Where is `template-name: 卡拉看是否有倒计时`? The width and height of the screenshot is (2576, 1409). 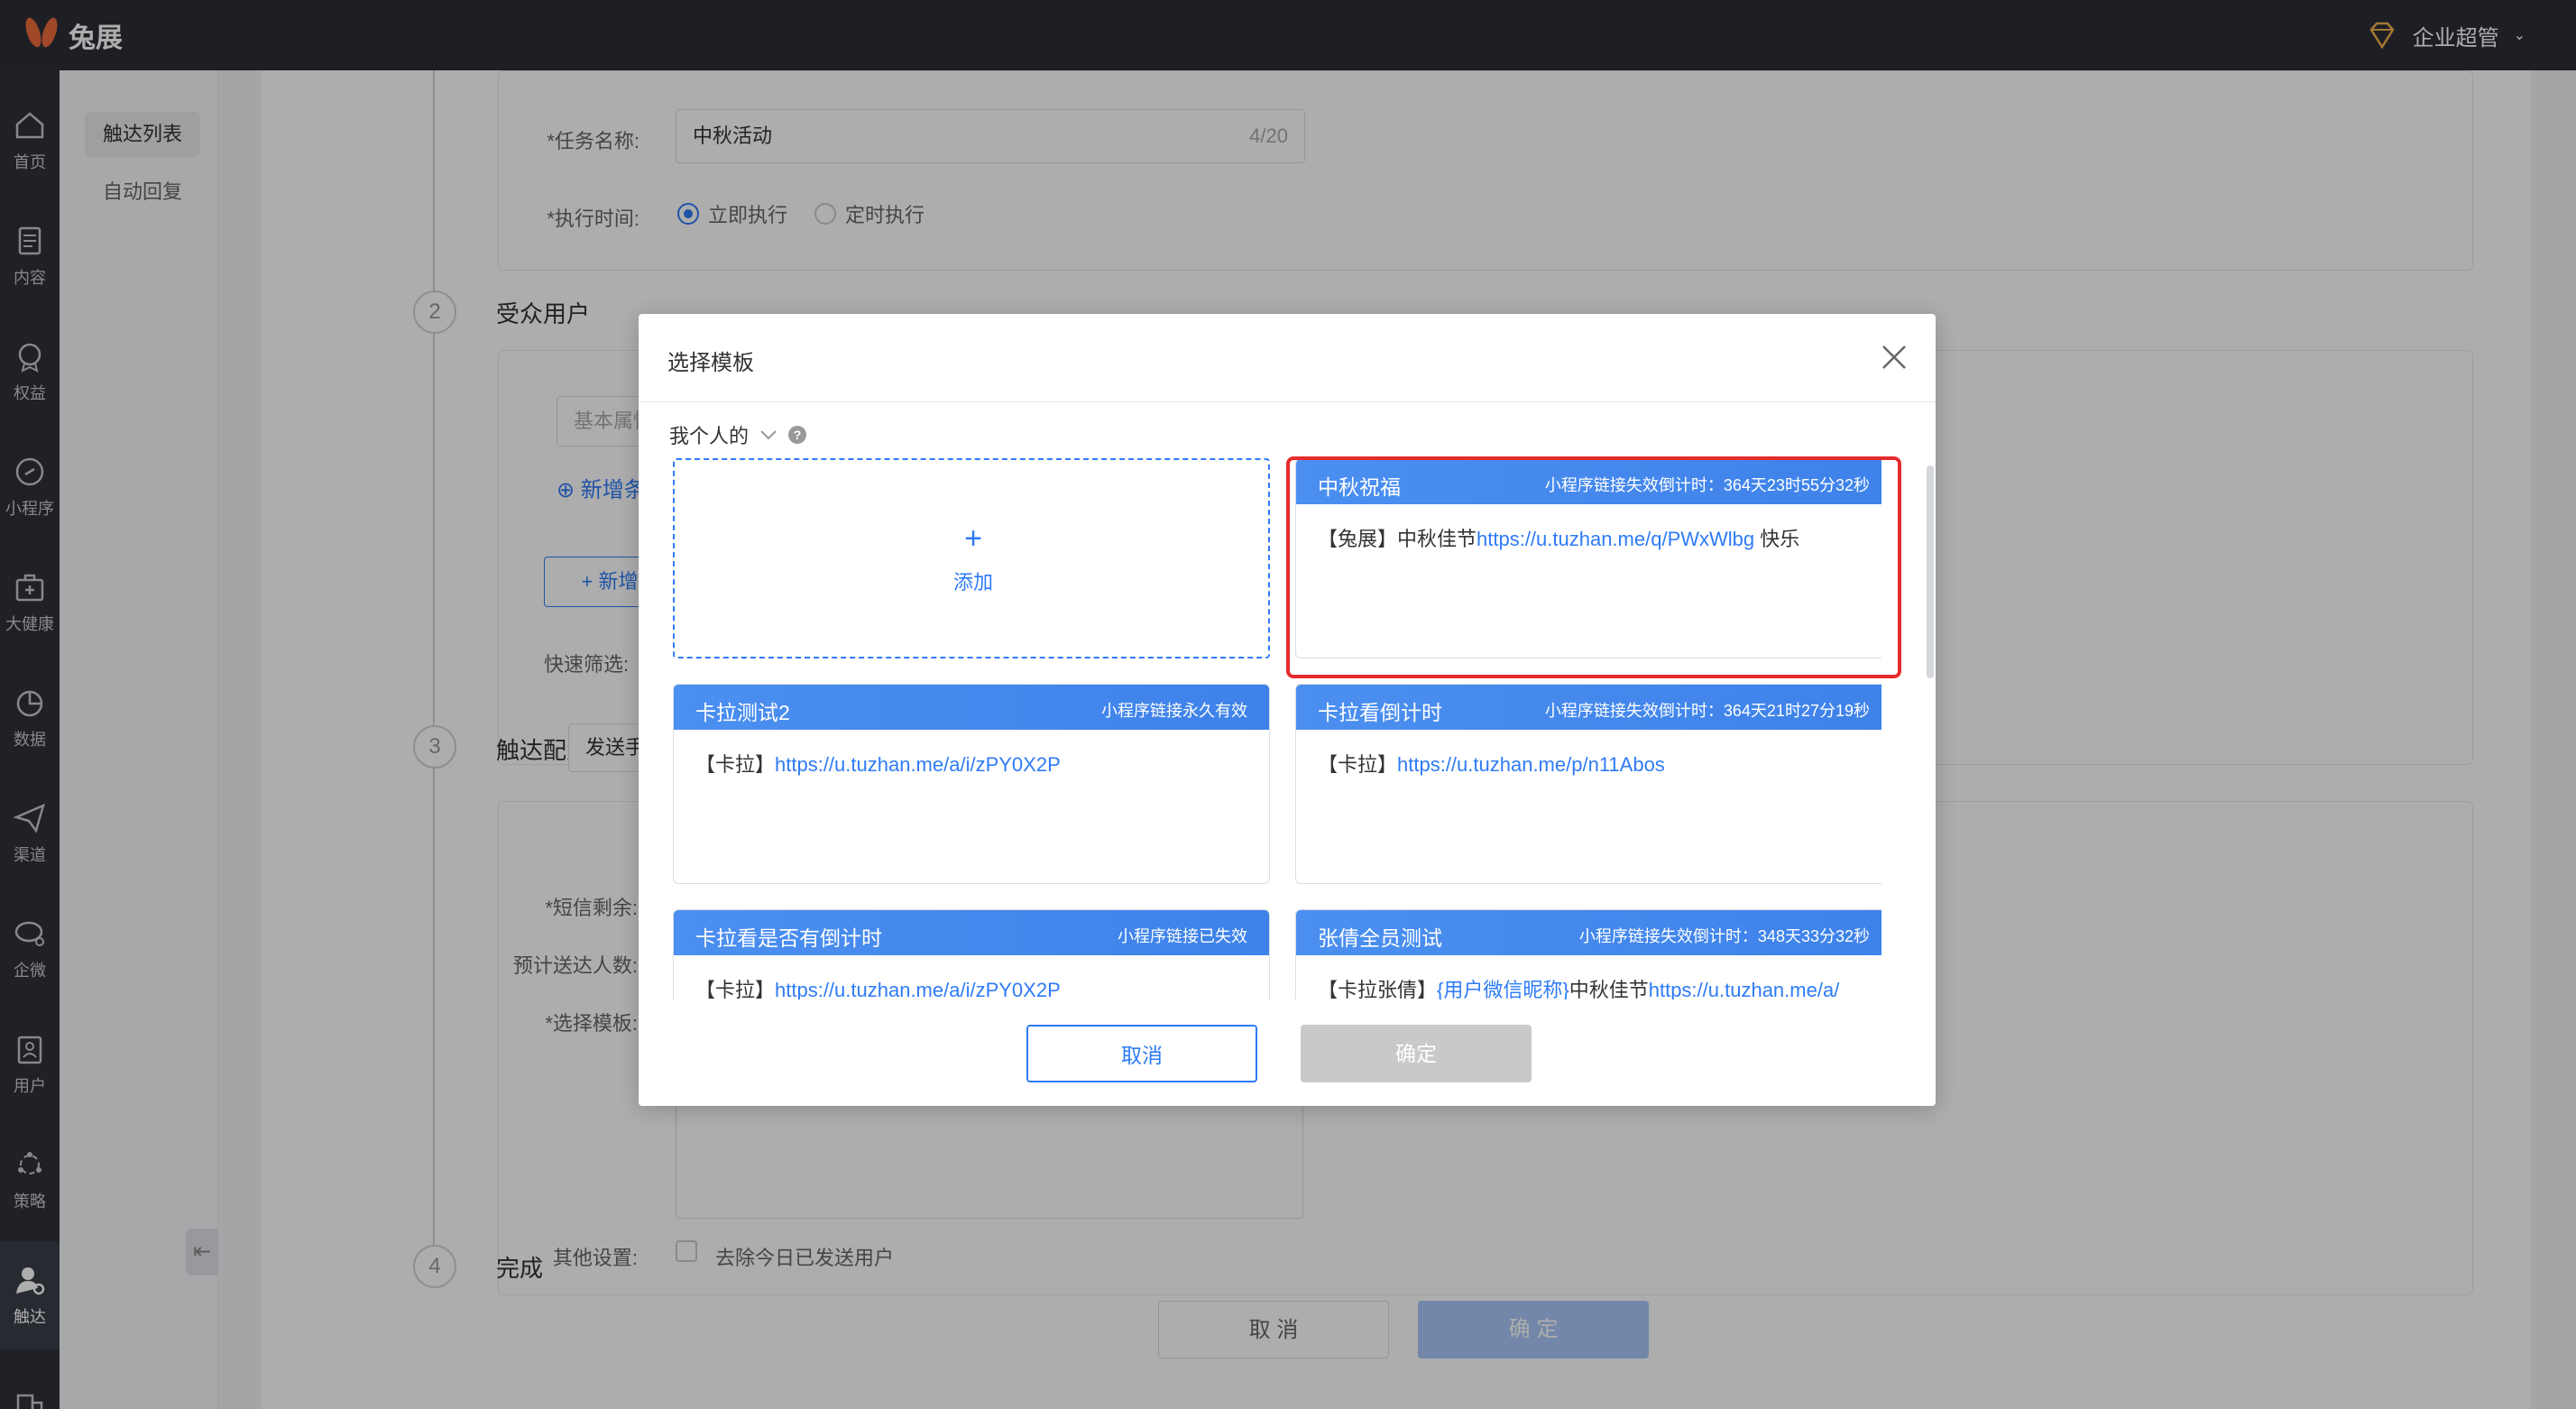 template-name: 卡拉看是否有倒计时 is located at coordinates (789, 938).